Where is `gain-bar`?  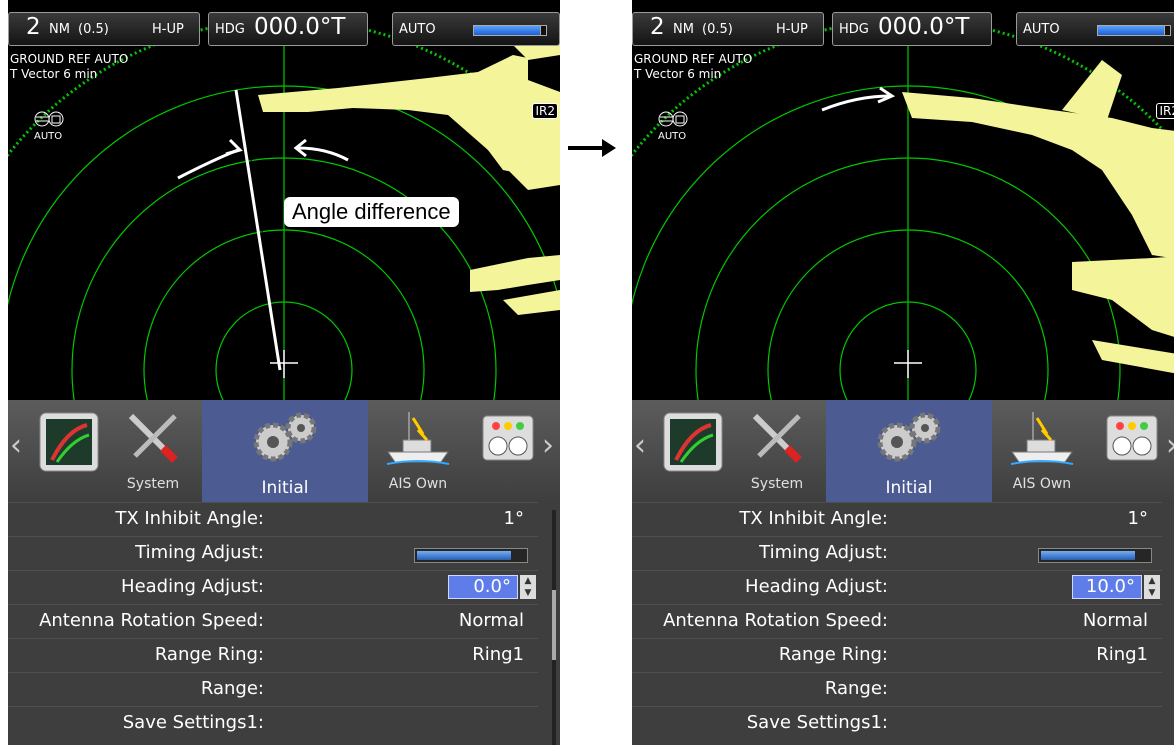
gain-bar is located at coordinates (1134, 30).